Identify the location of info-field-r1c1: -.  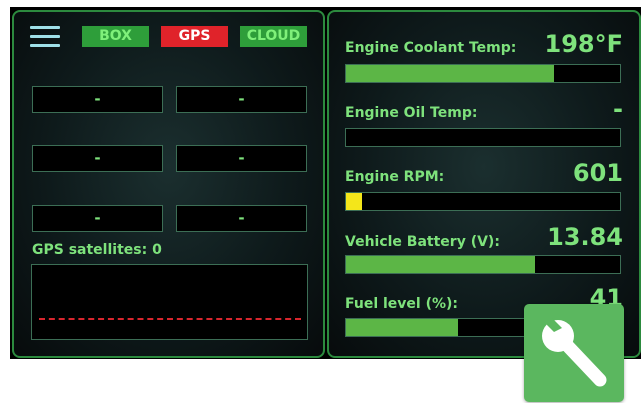
(97, 99).